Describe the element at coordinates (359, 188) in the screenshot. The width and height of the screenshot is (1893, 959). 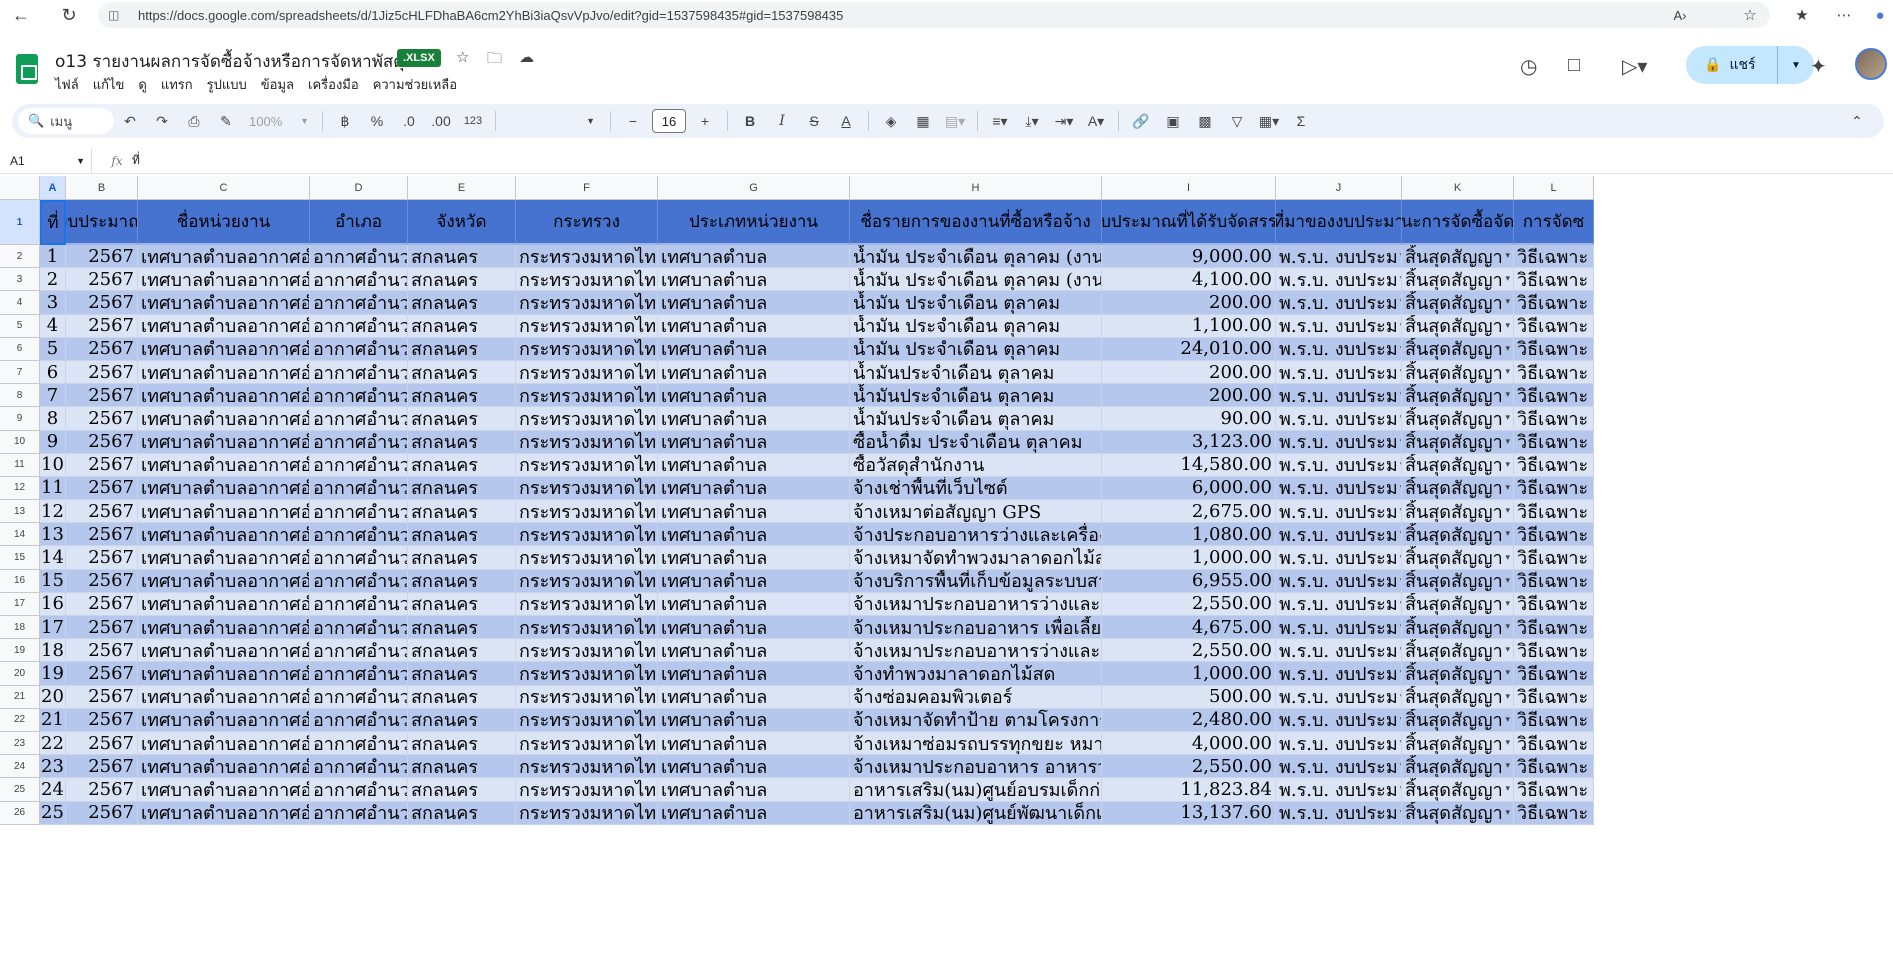
I see `column-header: D` at that location.